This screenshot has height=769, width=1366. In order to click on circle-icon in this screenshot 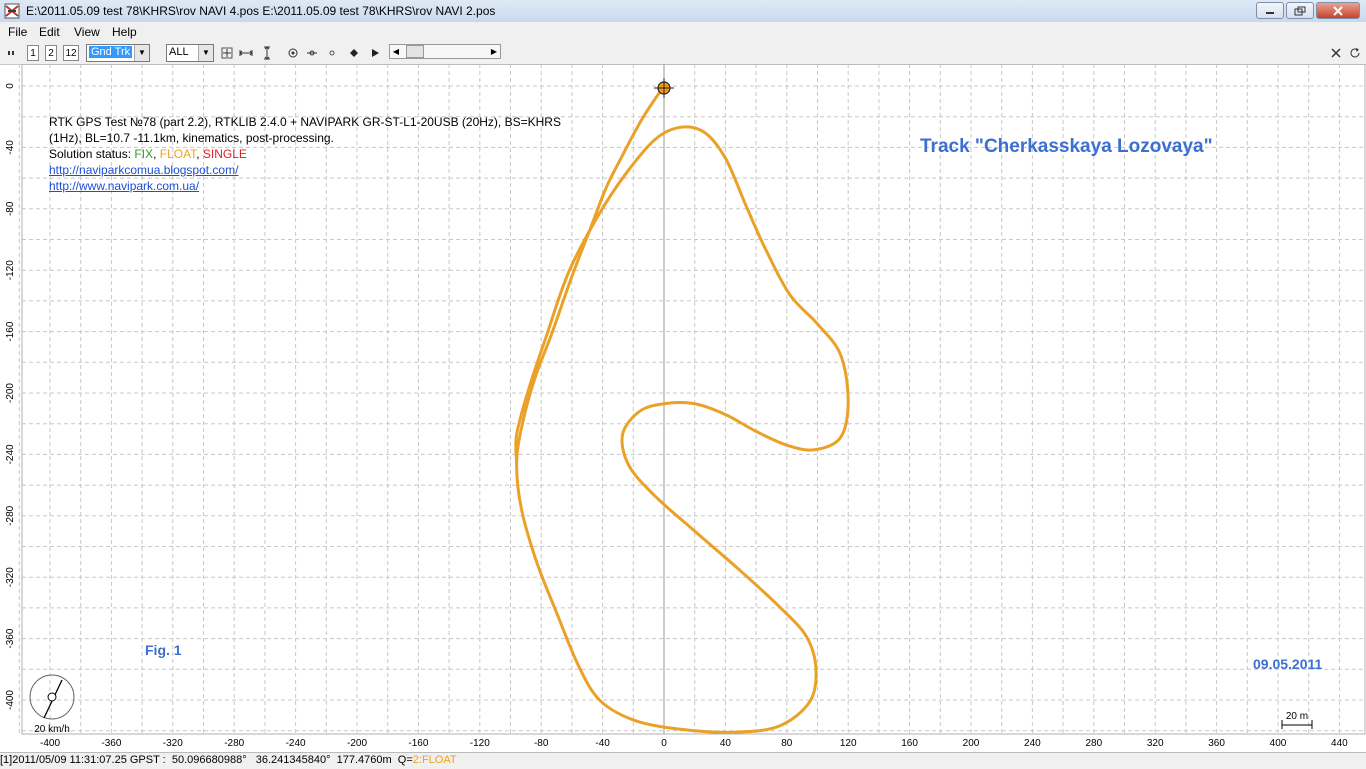, I will do `click(332, 53)`.